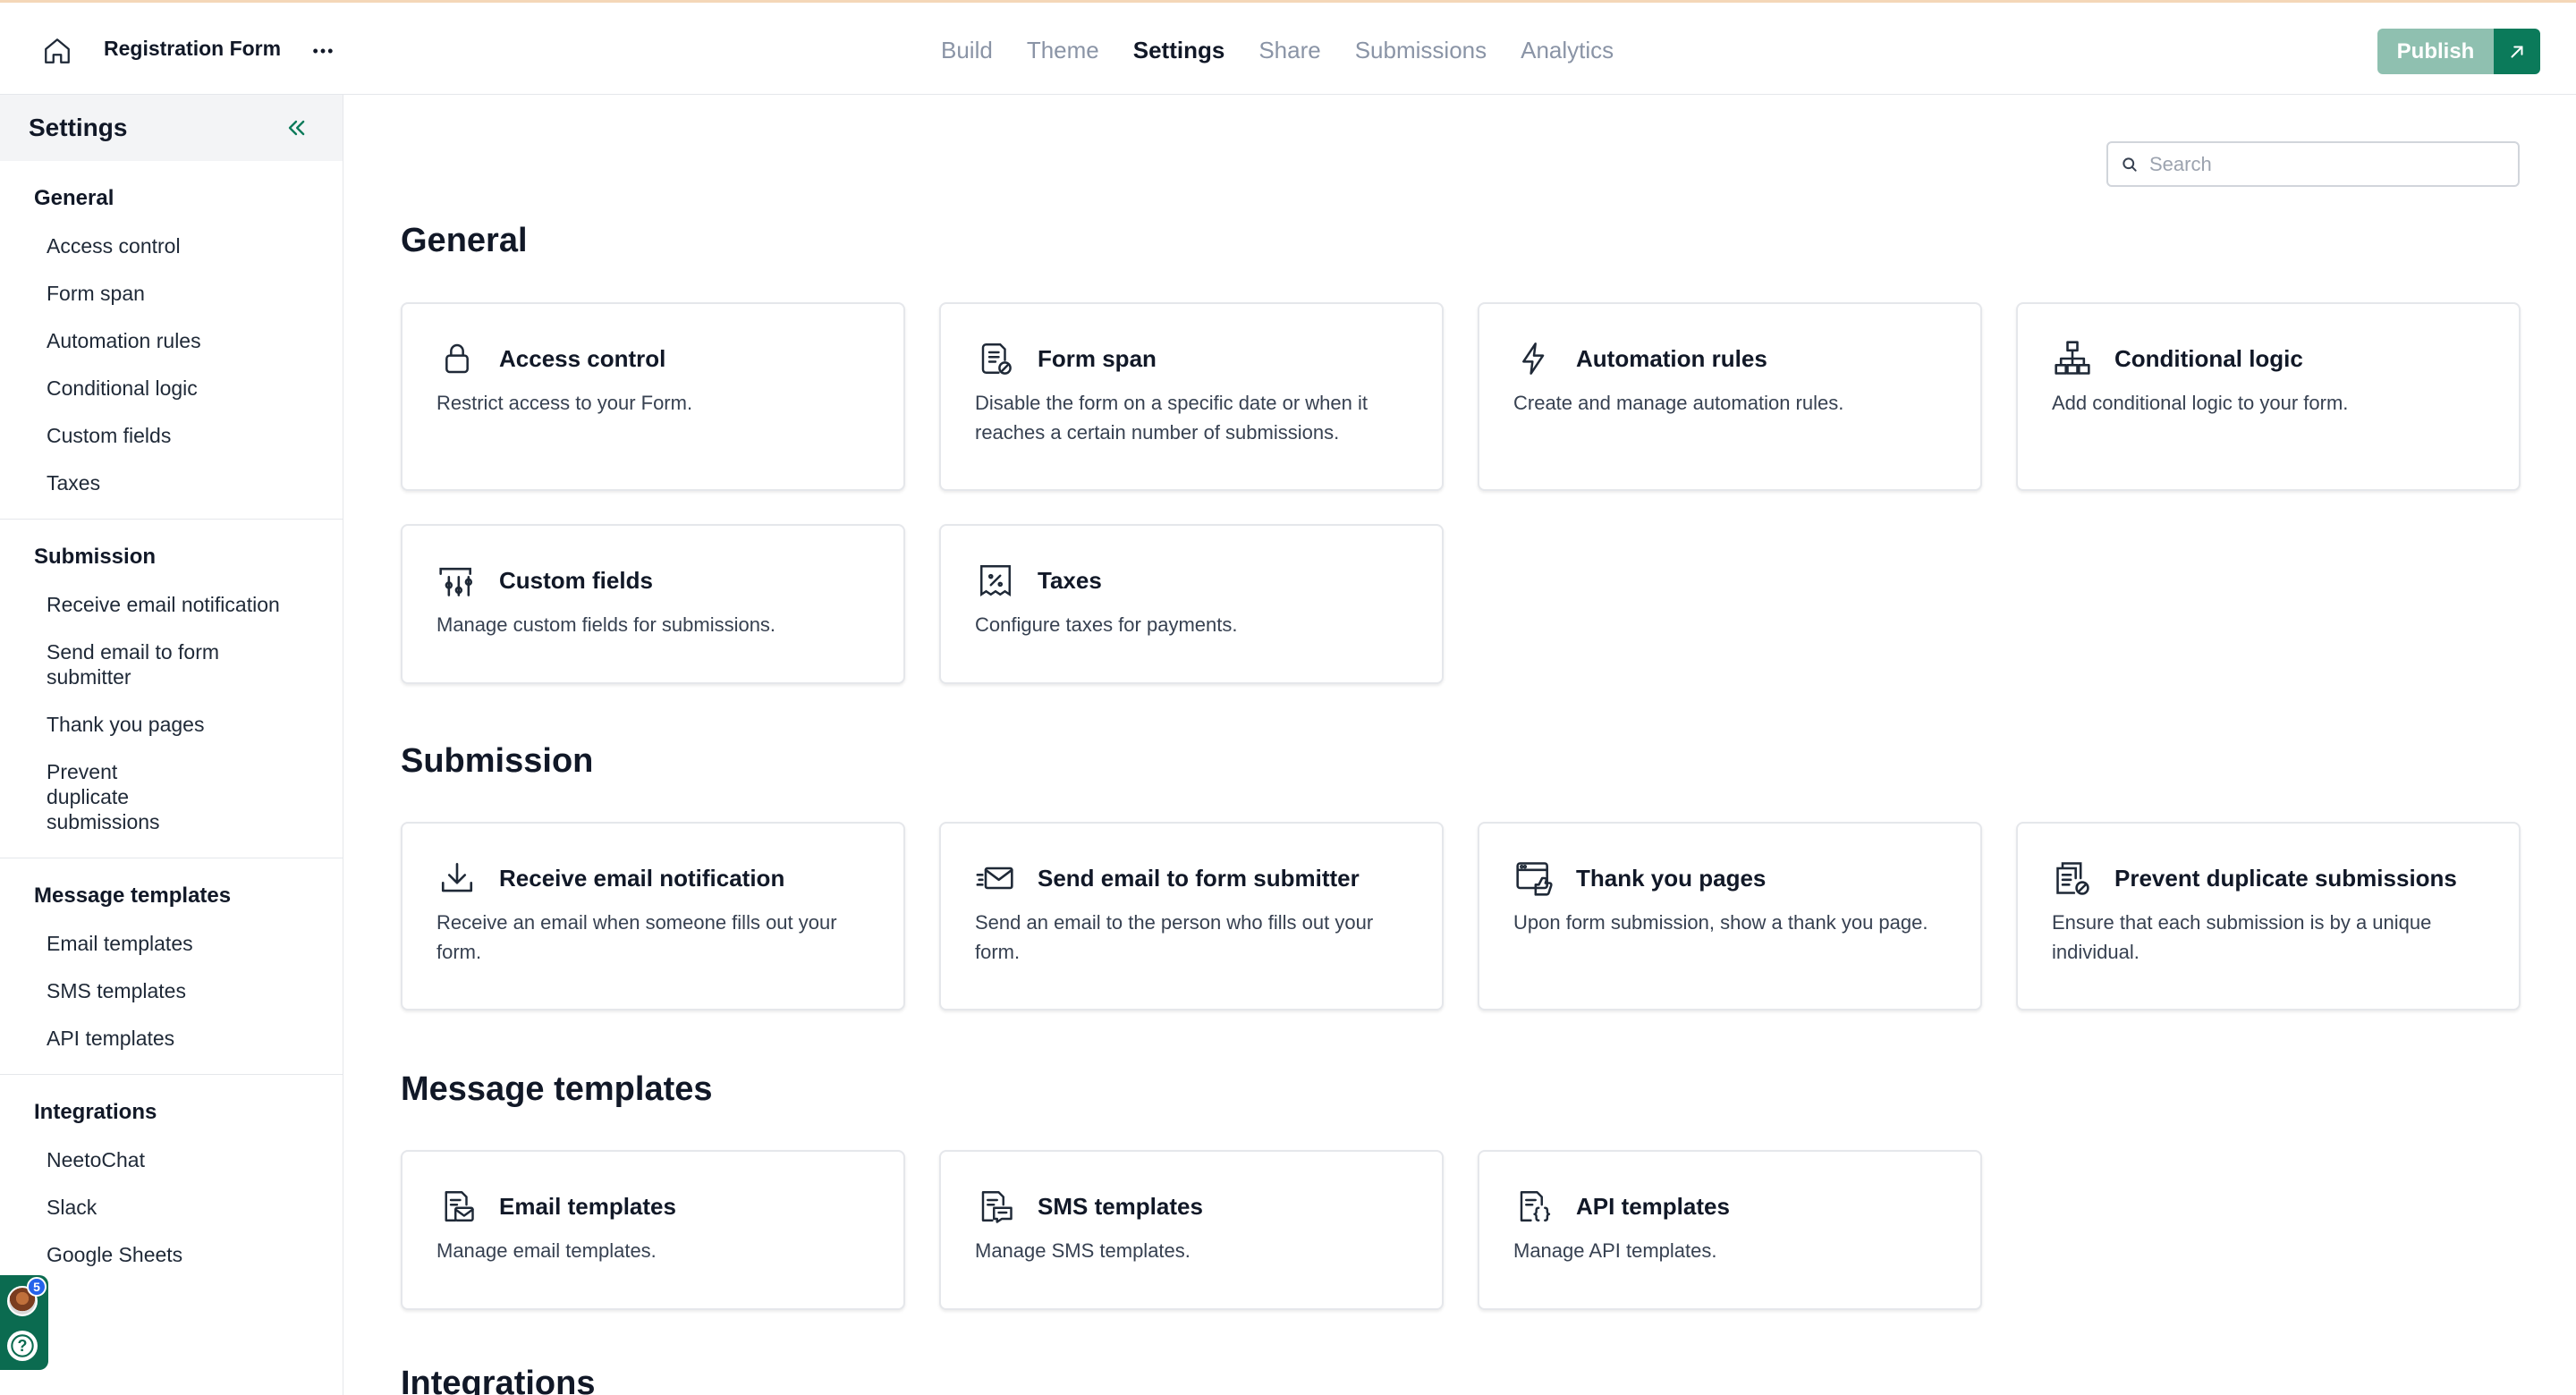 The image size is (2576, 1395). Describe the element at coordinates (1191, 604) in the screenshot. I see `card-taxes: Taxes Configure taxes for payments.` at that location.